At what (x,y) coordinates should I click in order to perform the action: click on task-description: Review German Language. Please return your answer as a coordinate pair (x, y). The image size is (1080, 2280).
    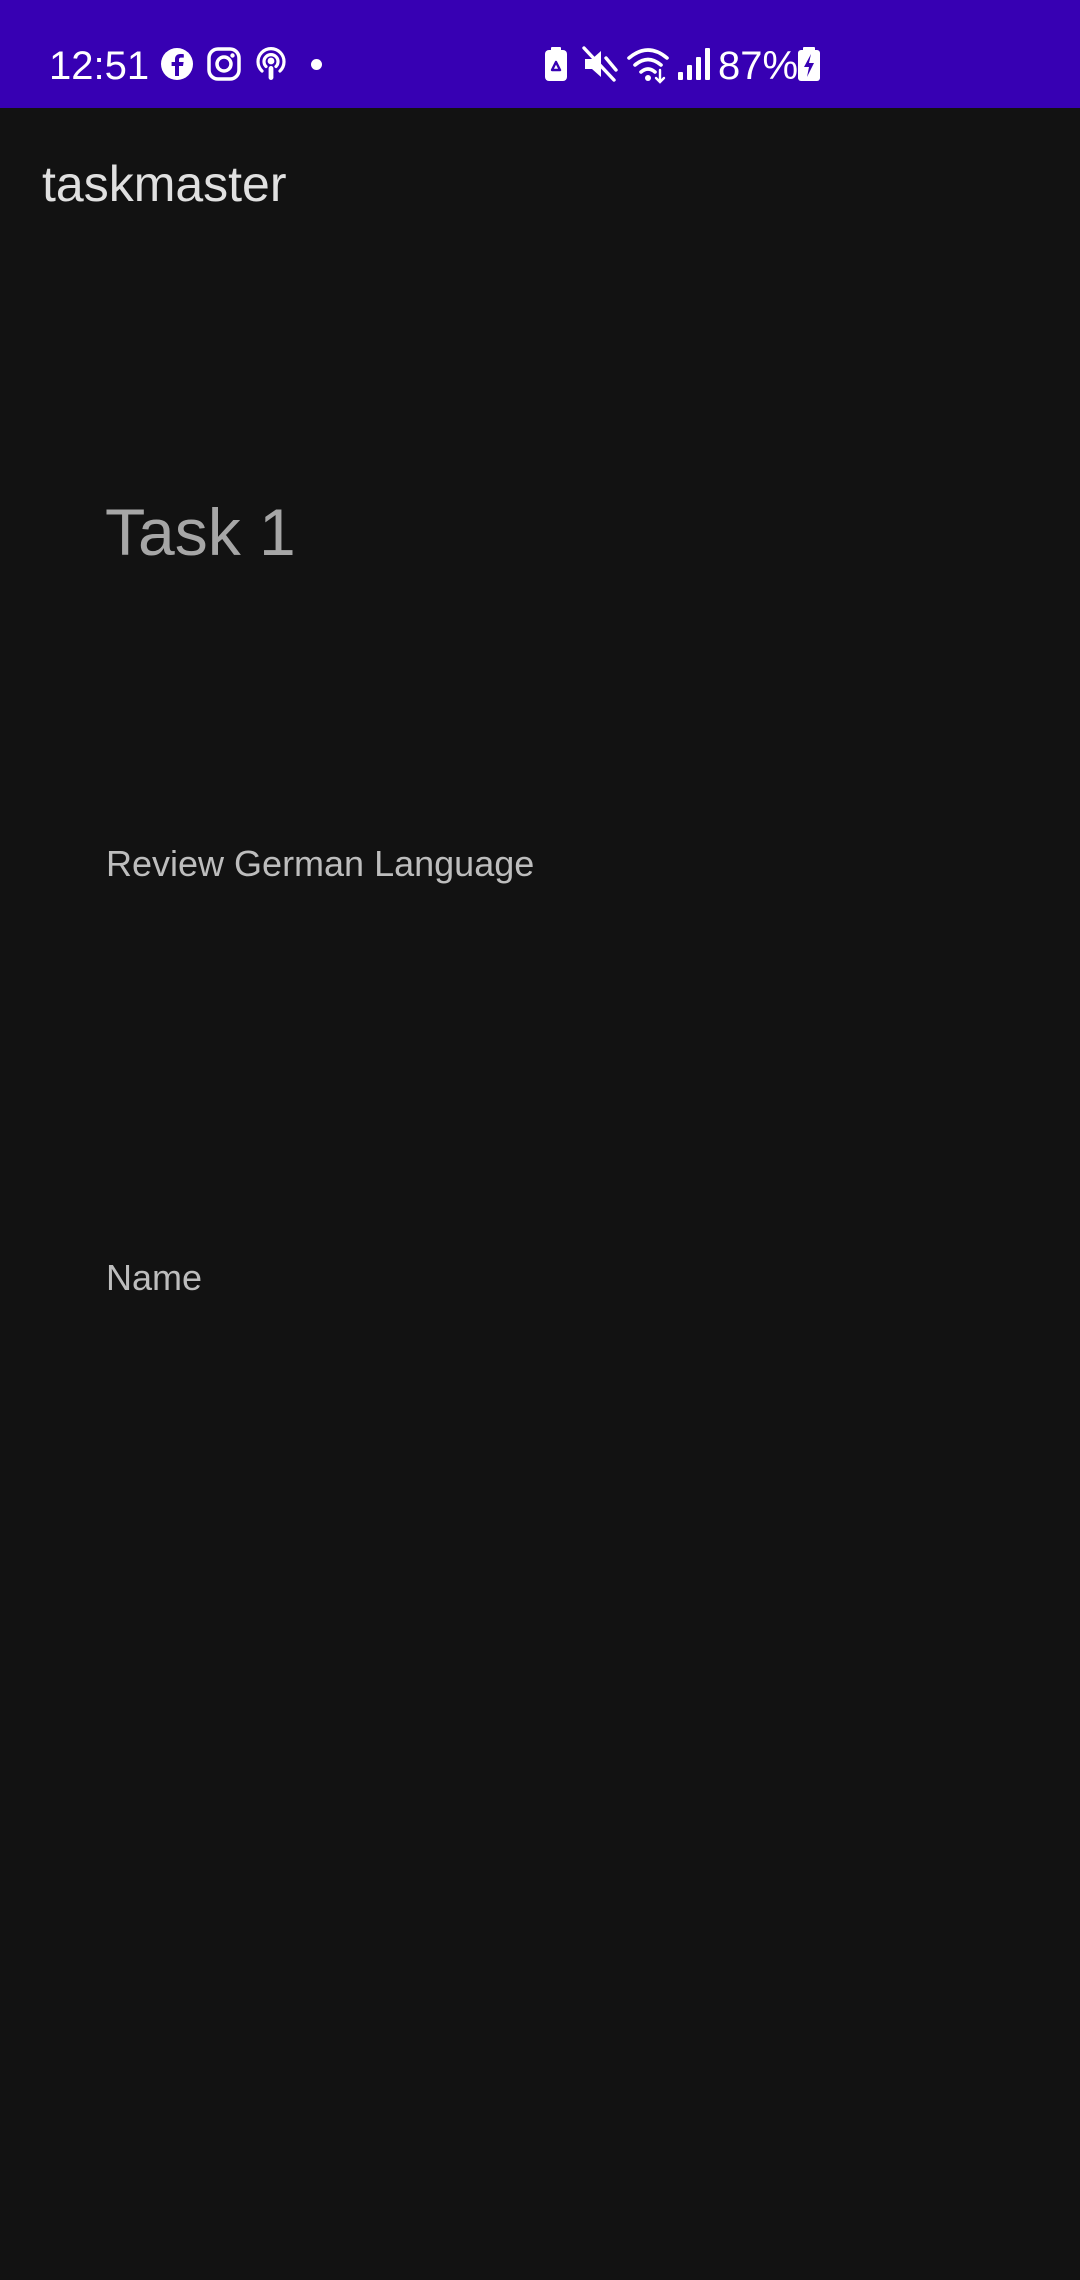
    Looking at the image, I should click on (320, 863).